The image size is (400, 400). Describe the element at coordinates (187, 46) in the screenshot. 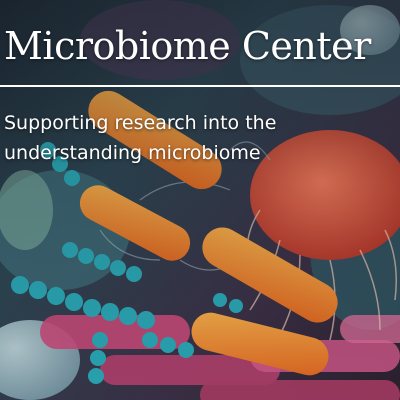

I see `page-title: Microbiome Center` at that location.